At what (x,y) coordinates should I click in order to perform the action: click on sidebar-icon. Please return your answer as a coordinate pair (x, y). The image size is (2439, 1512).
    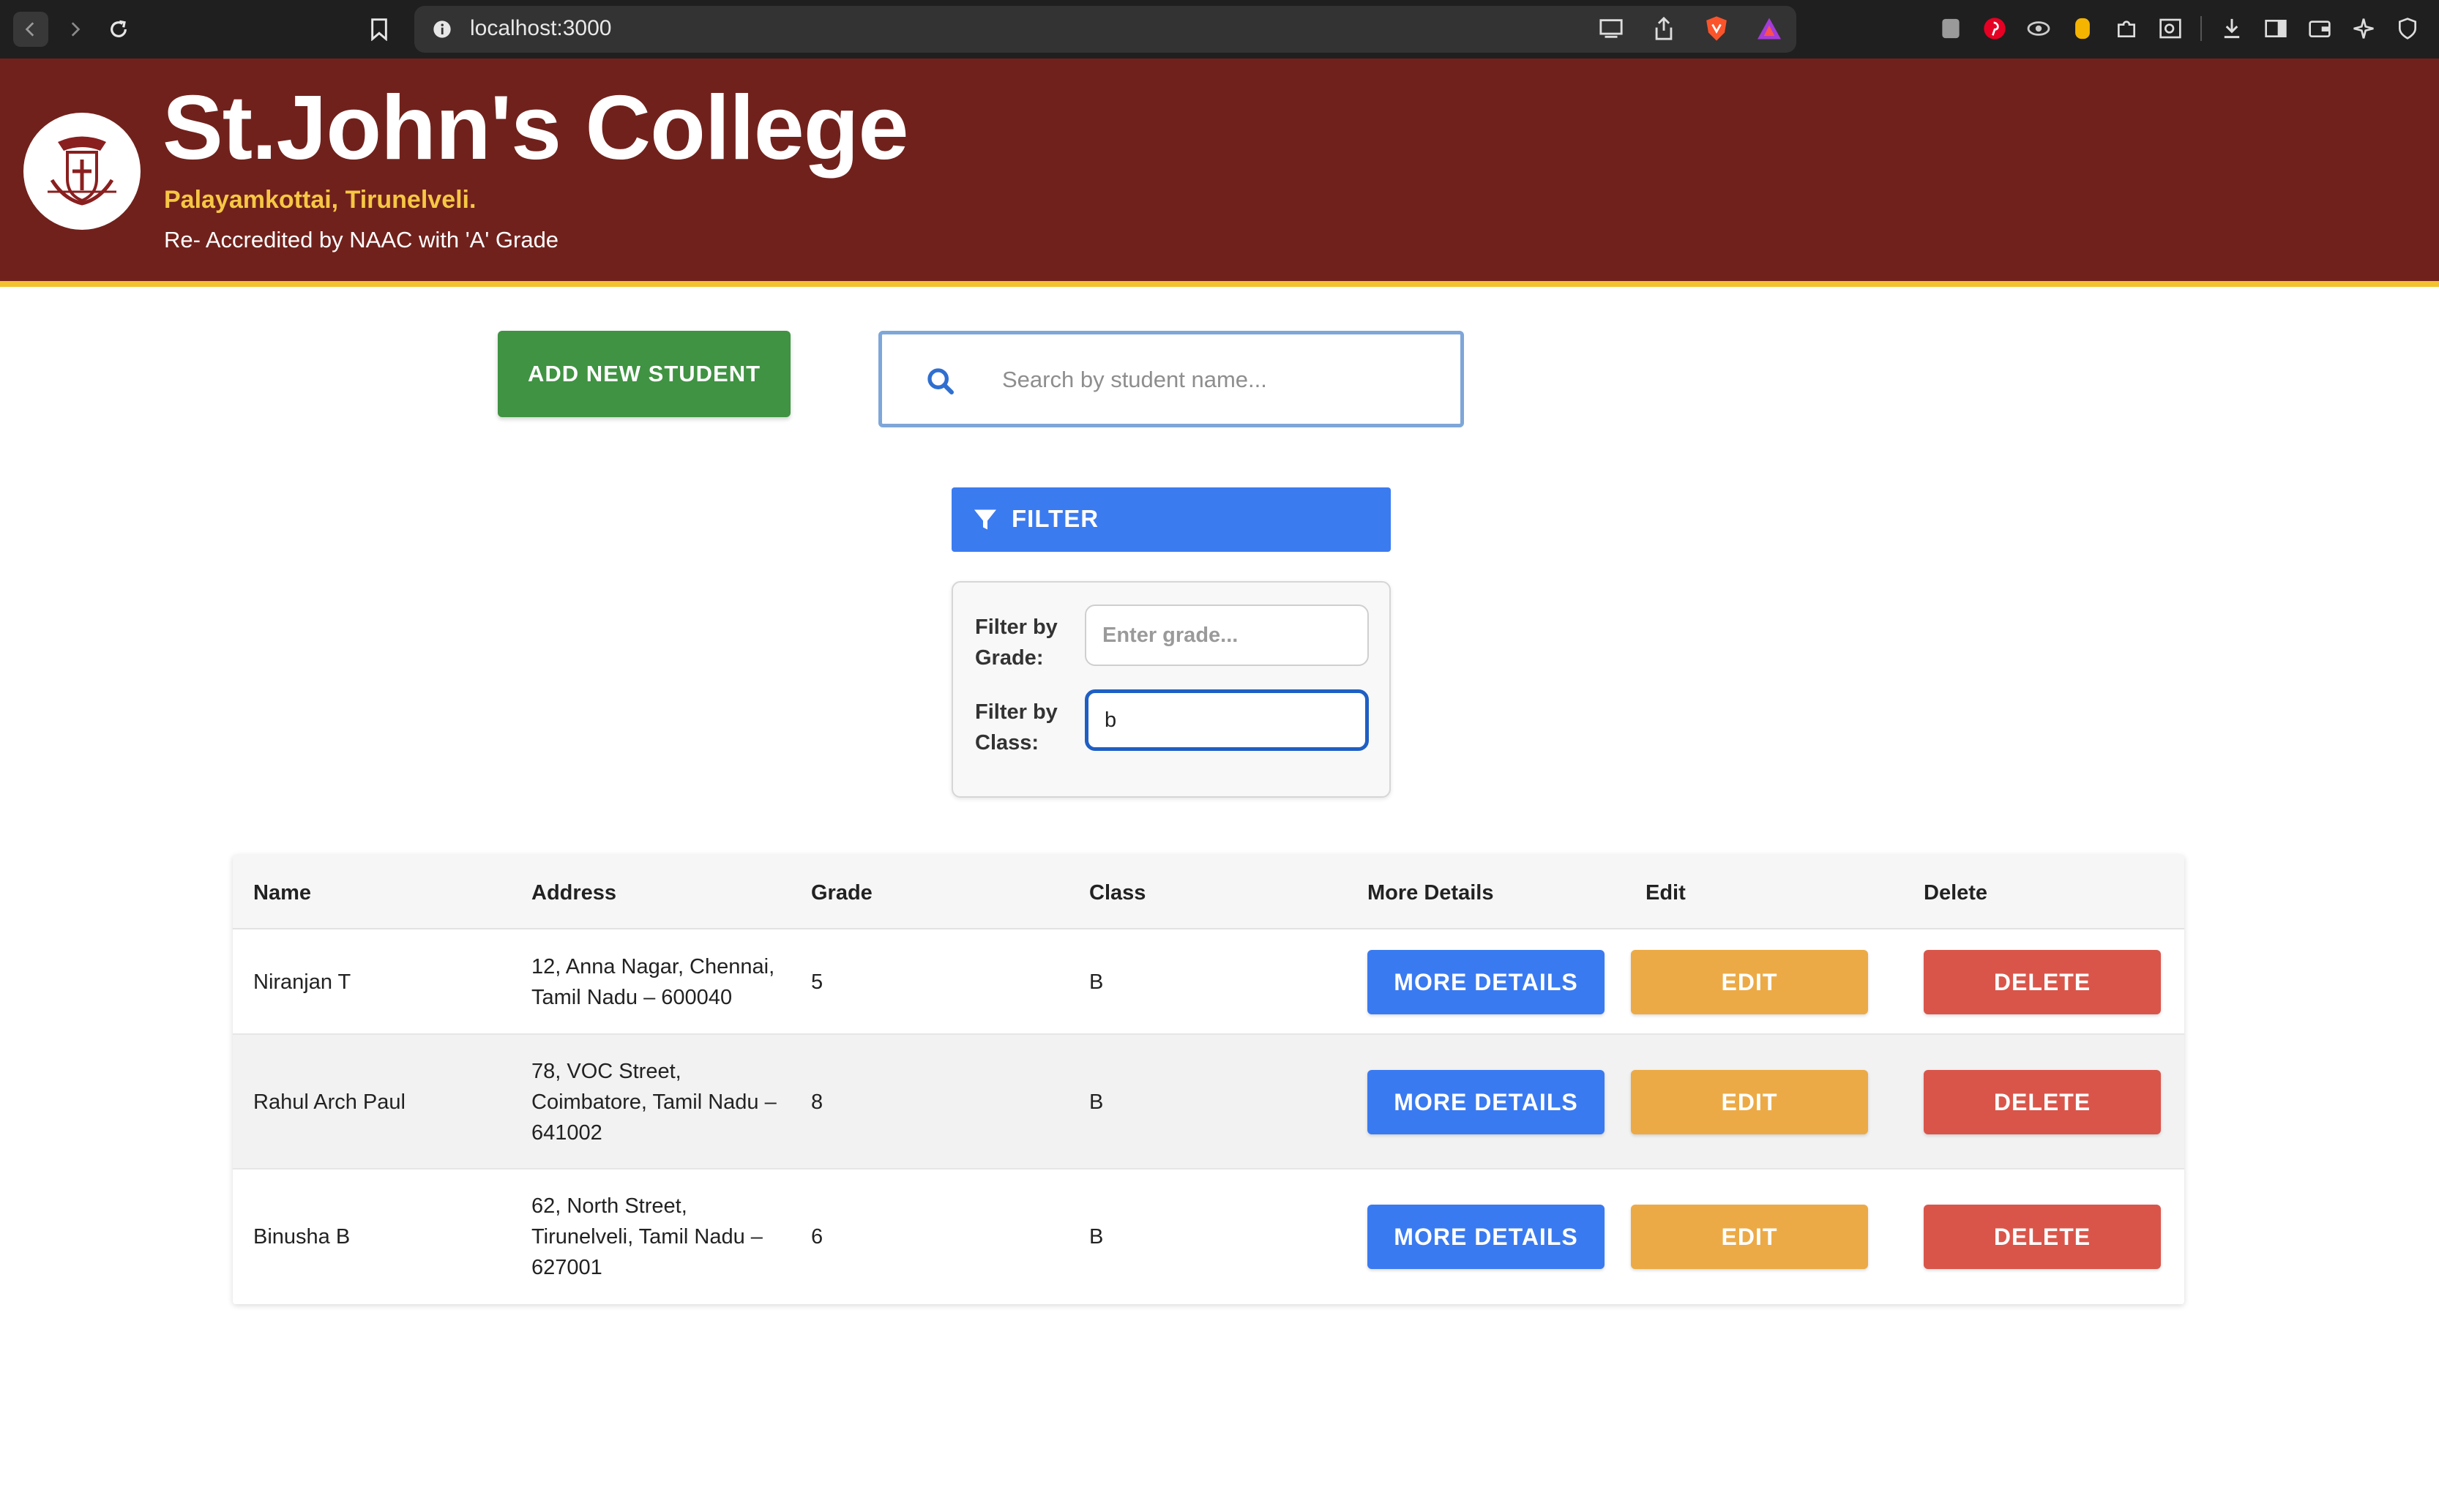
    Looking at the image, I should click on (2276, 29).